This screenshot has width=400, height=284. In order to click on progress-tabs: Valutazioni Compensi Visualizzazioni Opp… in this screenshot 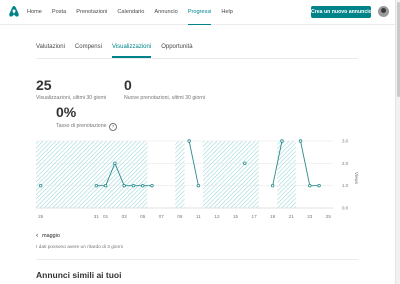, I will do `click(119, 49)`.